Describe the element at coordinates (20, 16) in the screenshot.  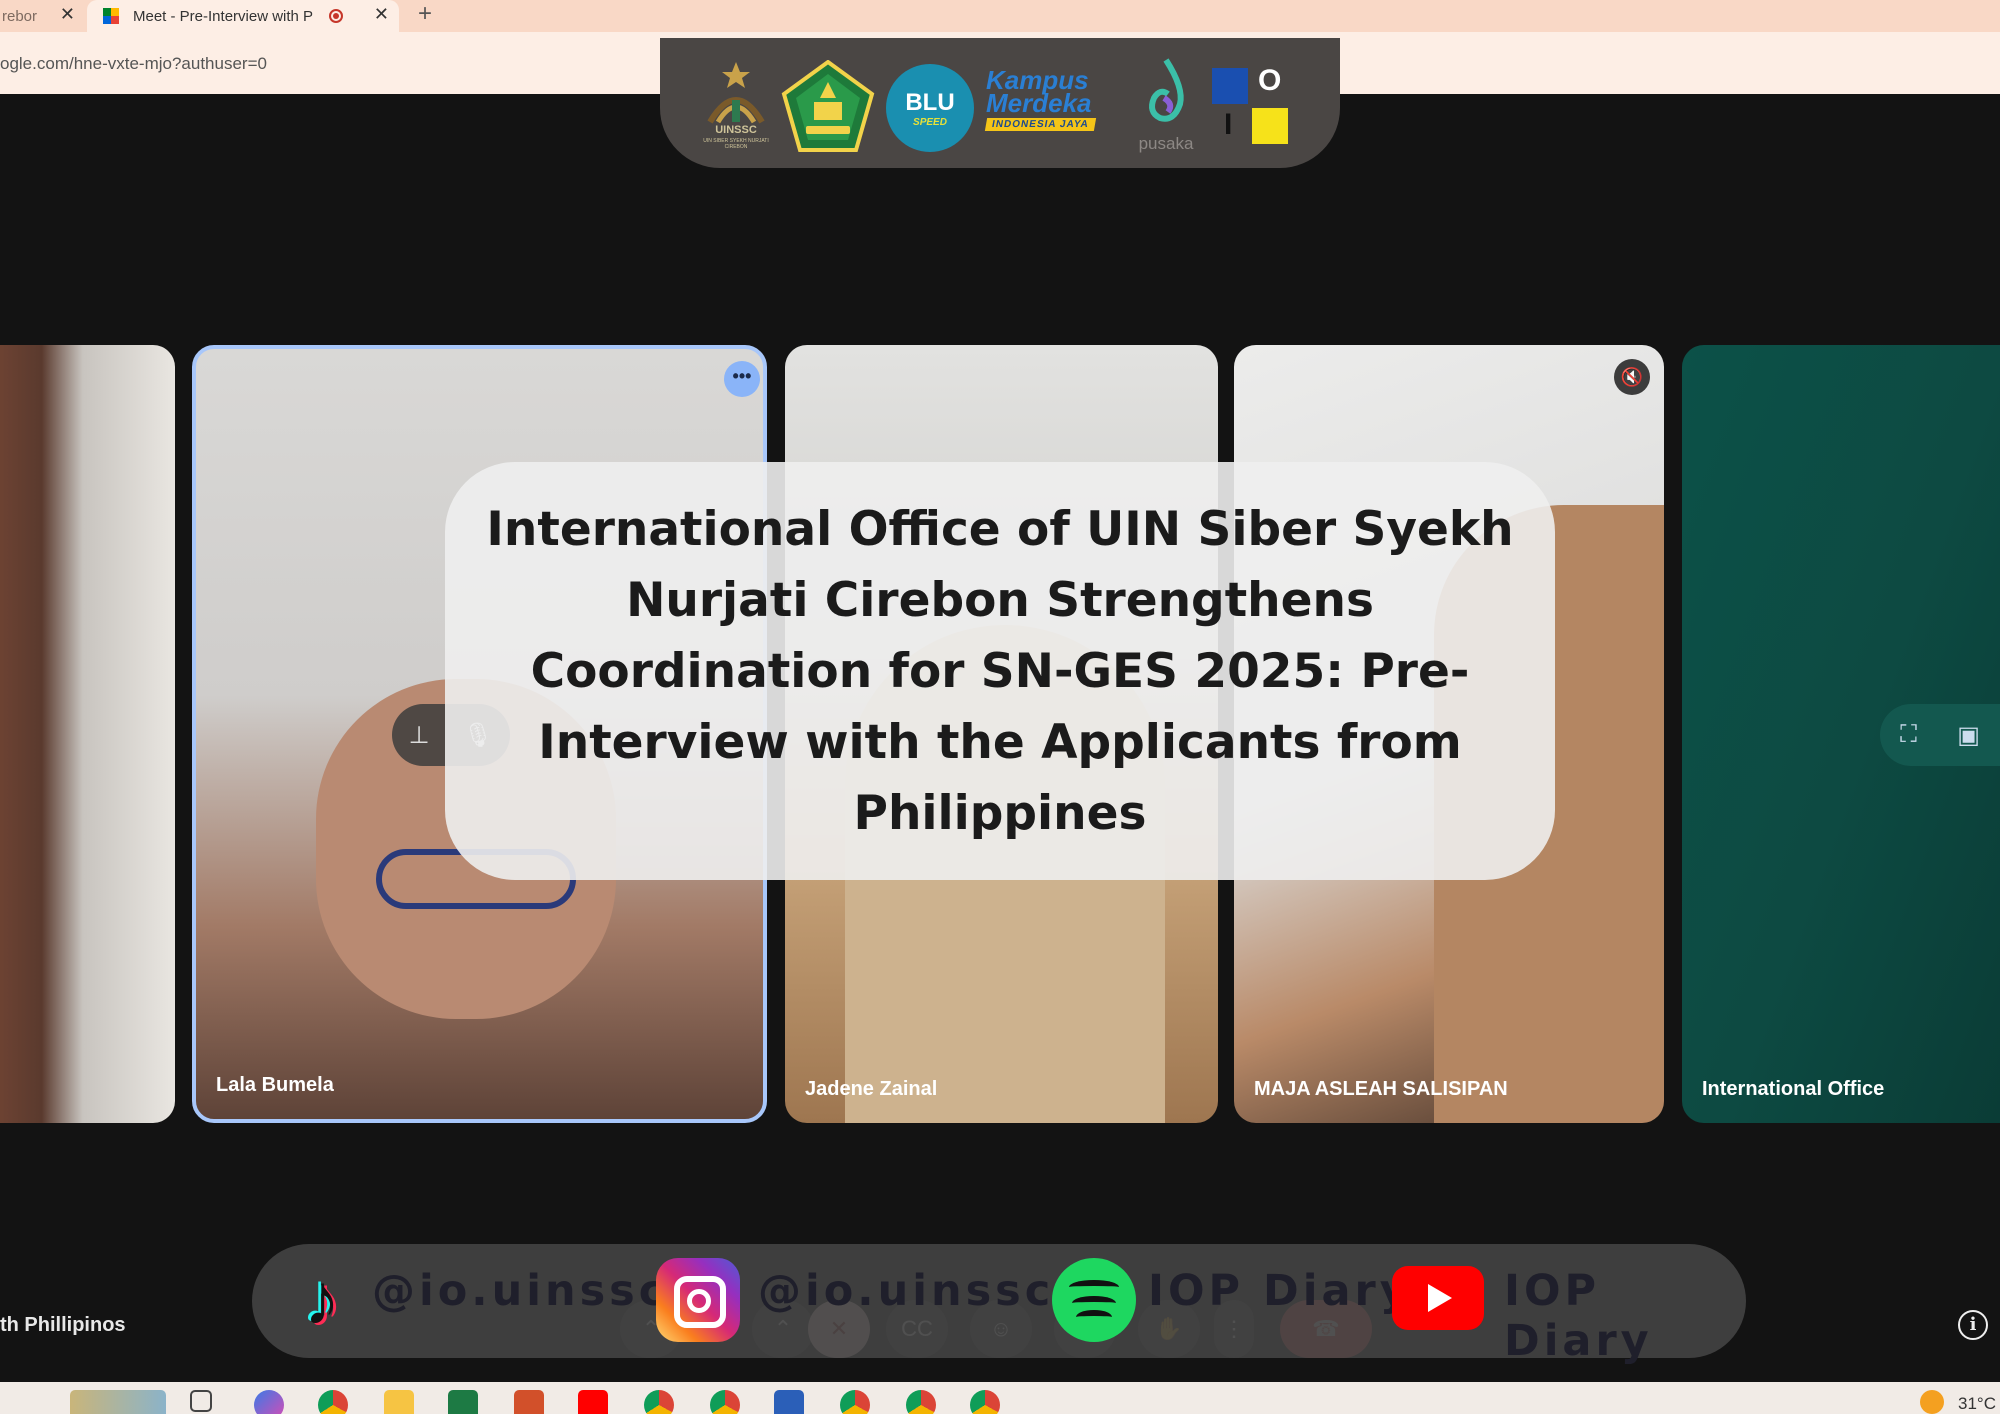
I see `tab-label: rebor` at that location.